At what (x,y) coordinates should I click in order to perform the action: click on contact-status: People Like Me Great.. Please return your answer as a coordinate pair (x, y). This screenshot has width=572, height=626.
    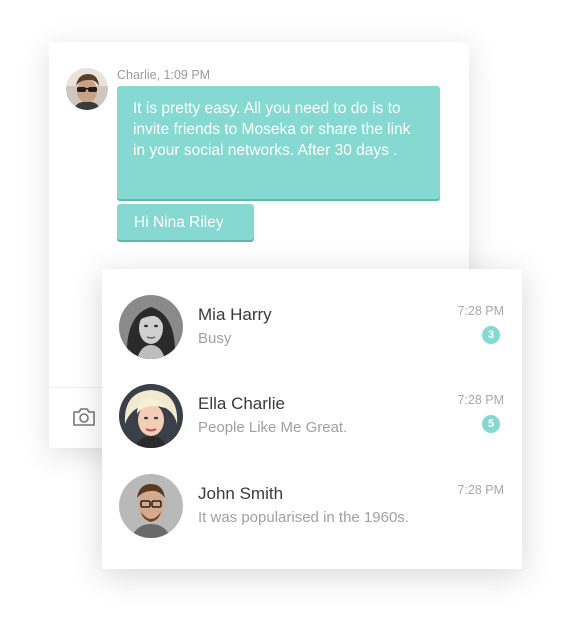
    Looking at the image, I should click on (273, 427).